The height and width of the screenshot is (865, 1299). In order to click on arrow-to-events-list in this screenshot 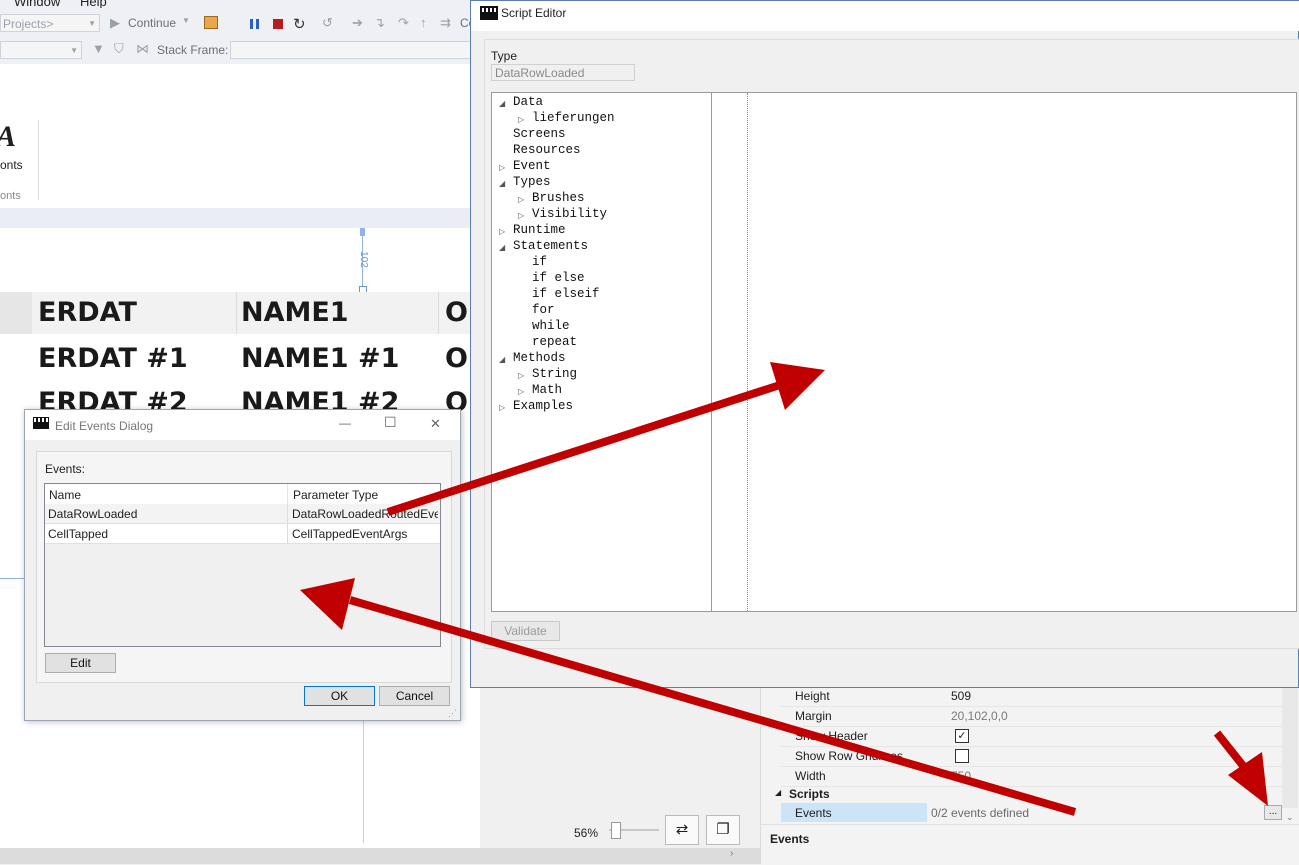, I will do `click(712, 706)`.